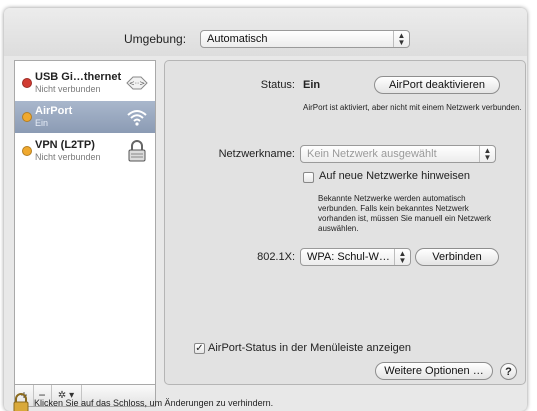 Image resolution: width=537 pixels, height=411 pixels. I want to click on ask-join-checkbox, so click(308, 177).